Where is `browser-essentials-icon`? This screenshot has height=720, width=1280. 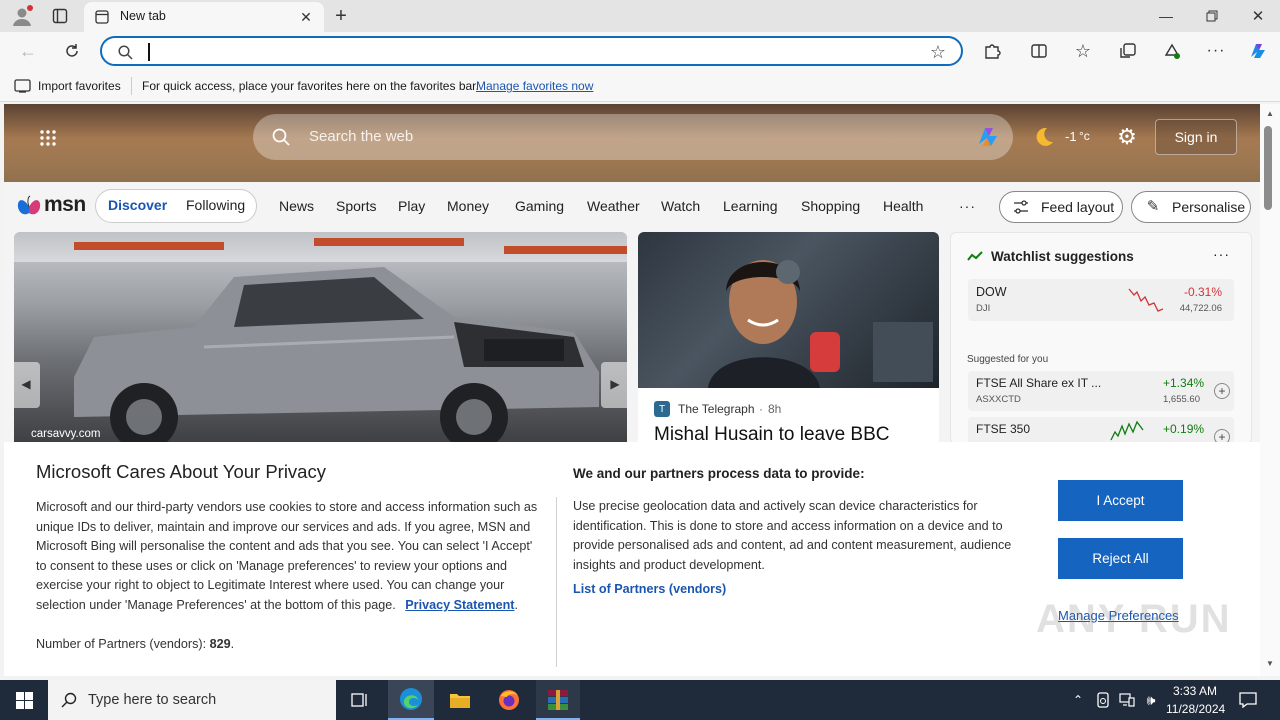 browser-essentials-icon is located at coordinates (1172, 51).